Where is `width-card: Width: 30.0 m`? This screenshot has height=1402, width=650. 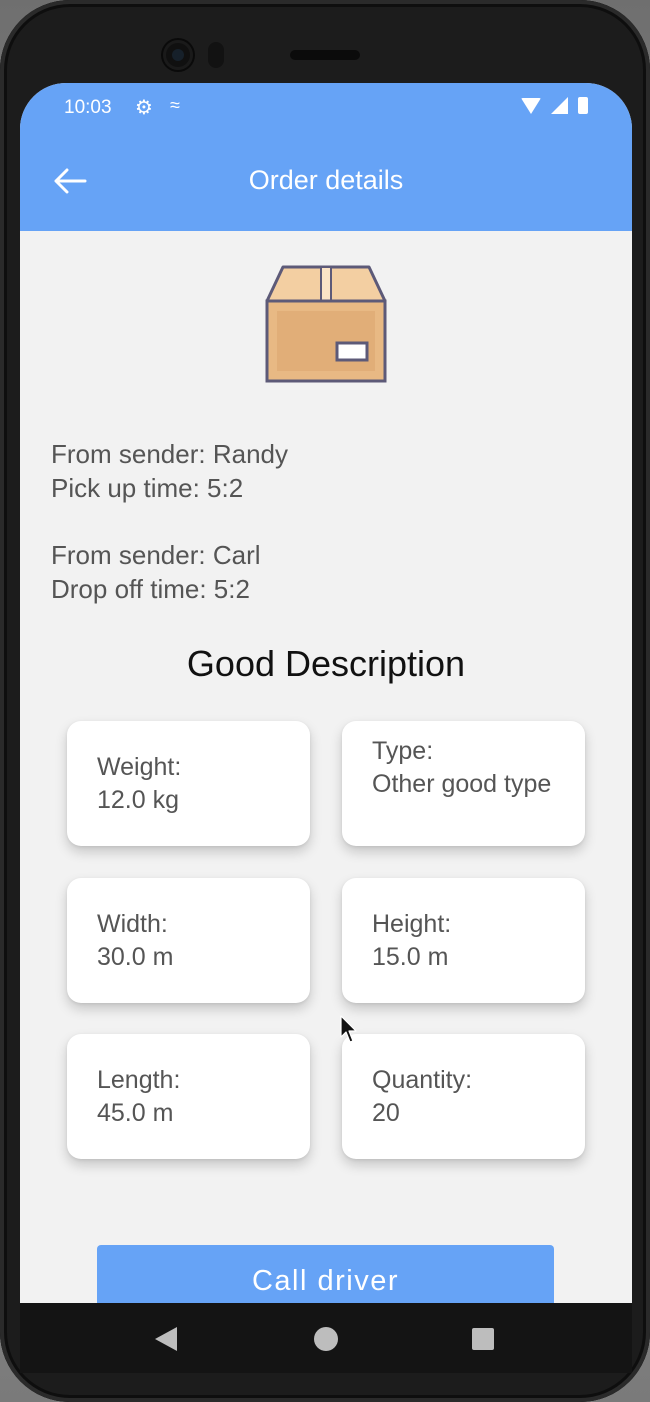 width-card: Width: 30.0 m is located at coordinates (188, 940).